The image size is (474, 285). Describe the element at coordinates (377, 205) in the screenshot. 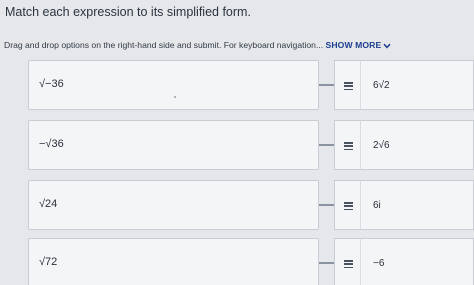

I see `option-text: 6i` at that location.